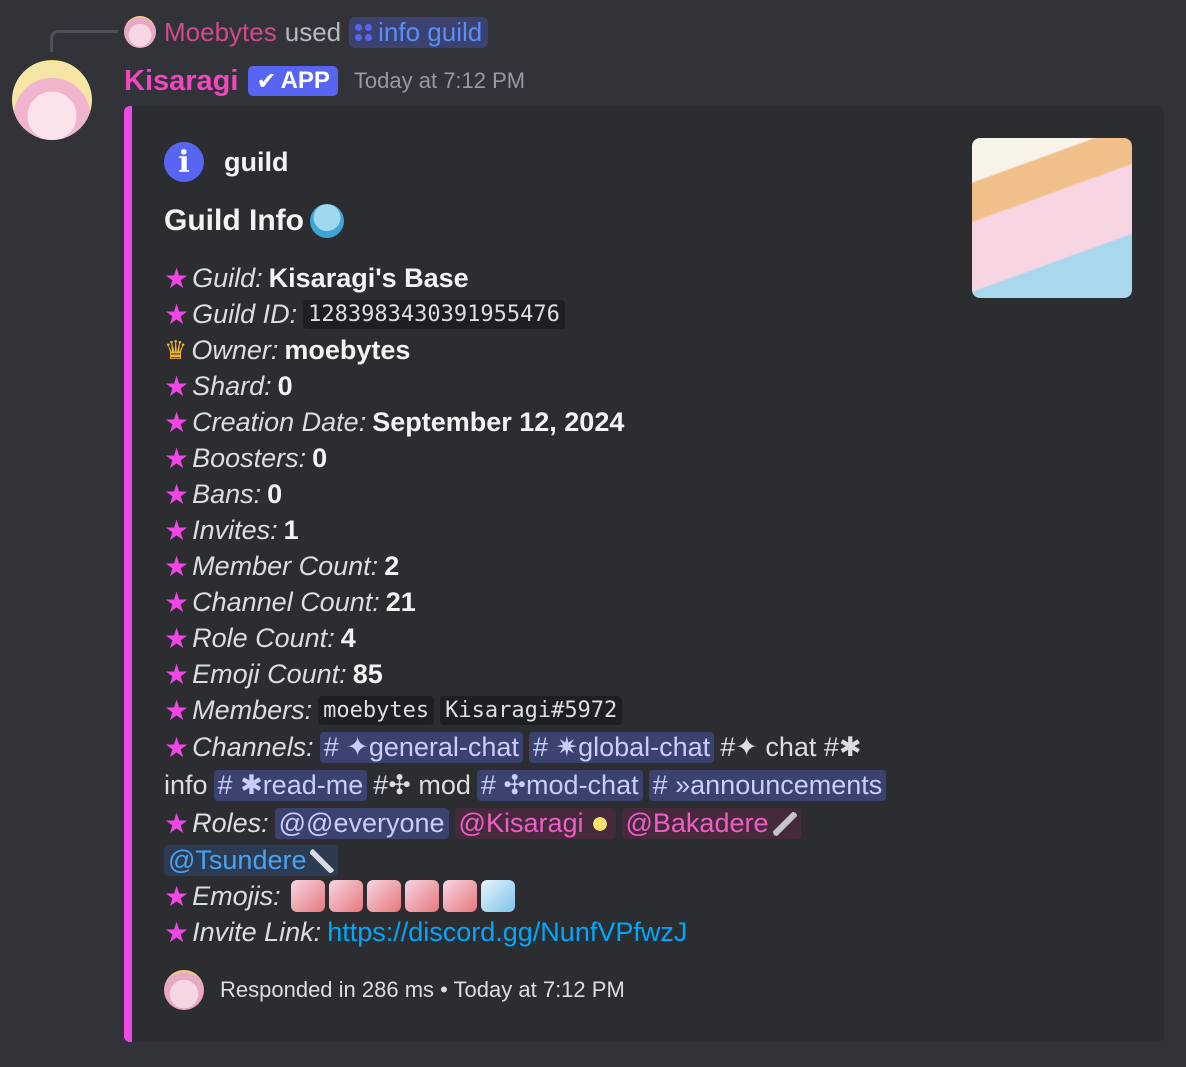 The image size is (1186, 1067). What do you see at coordinates (140, 32) in the screenshot?
I see `reply-avatar` at bounding box center [140, 32].